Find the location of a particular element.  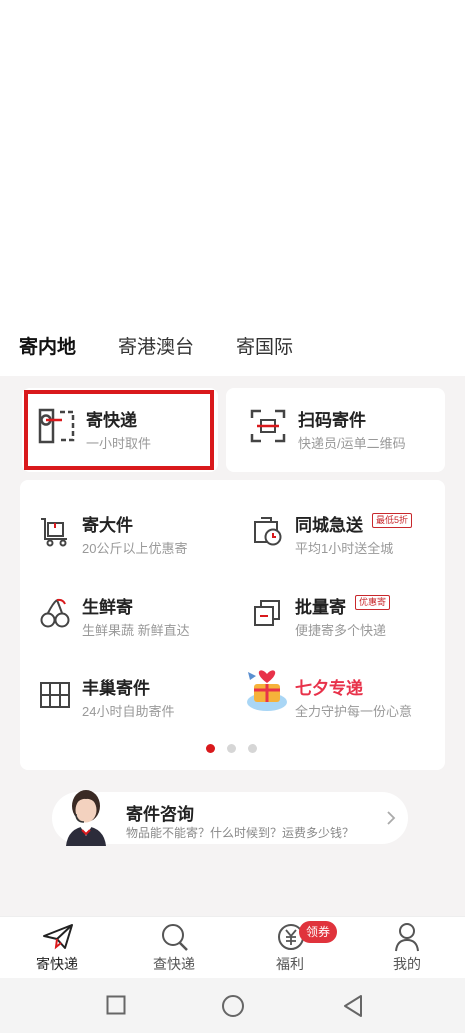

highlight-frame is located at coordinates (119, 430).